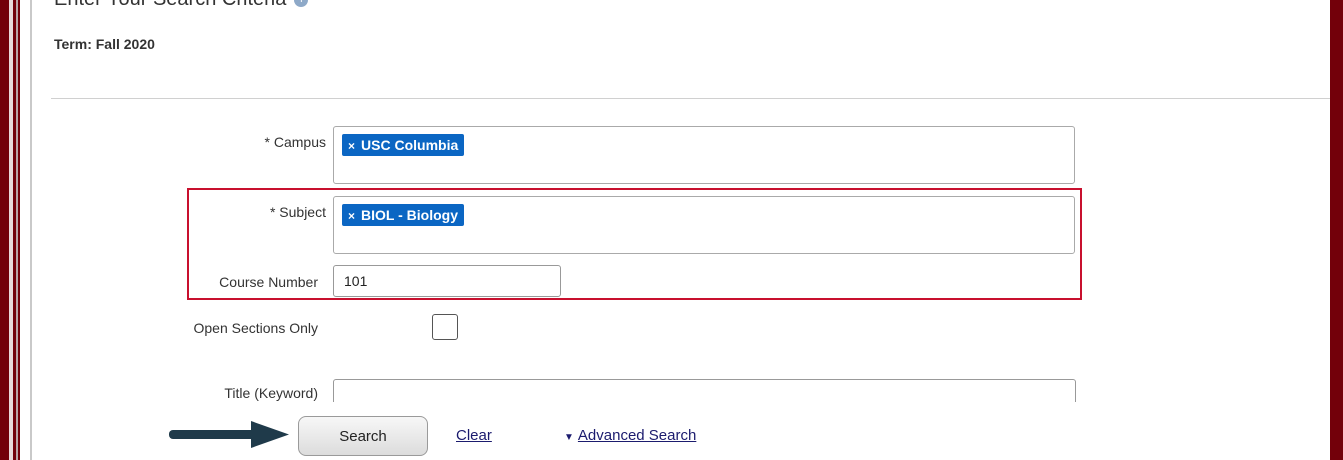 This screenshot has width=1343, height=460. I want to click on title-keyword-input, so click(704, 391).